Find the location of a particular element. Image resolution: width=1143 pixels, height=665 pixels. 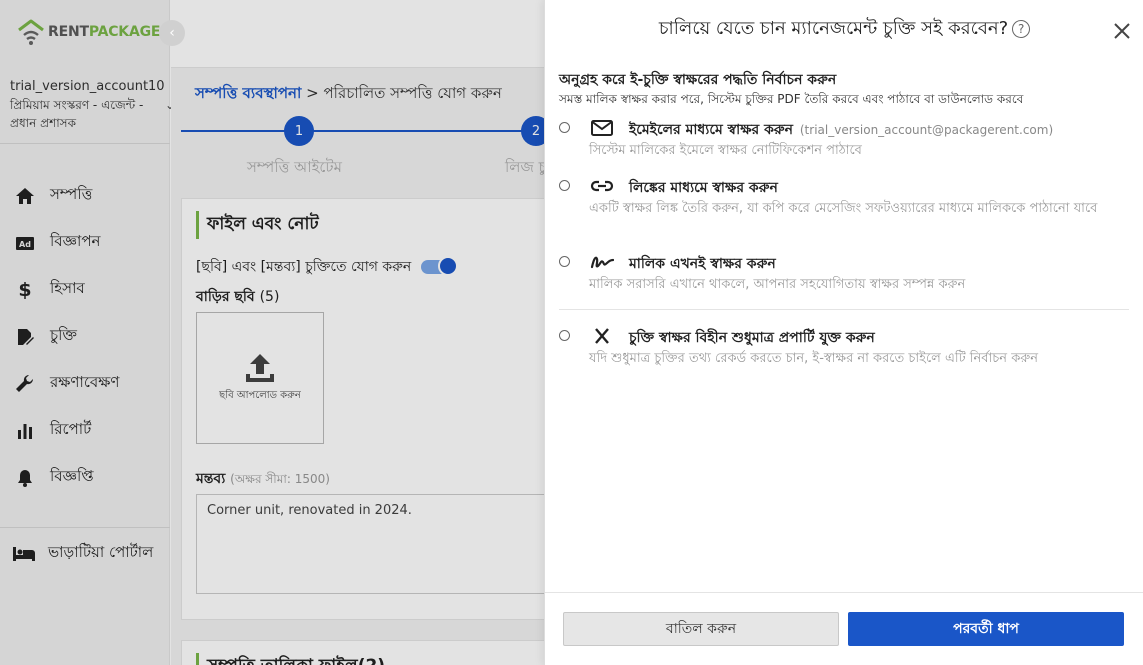

chevron-left-icon: ‹ is located at coordinates (172, 33).